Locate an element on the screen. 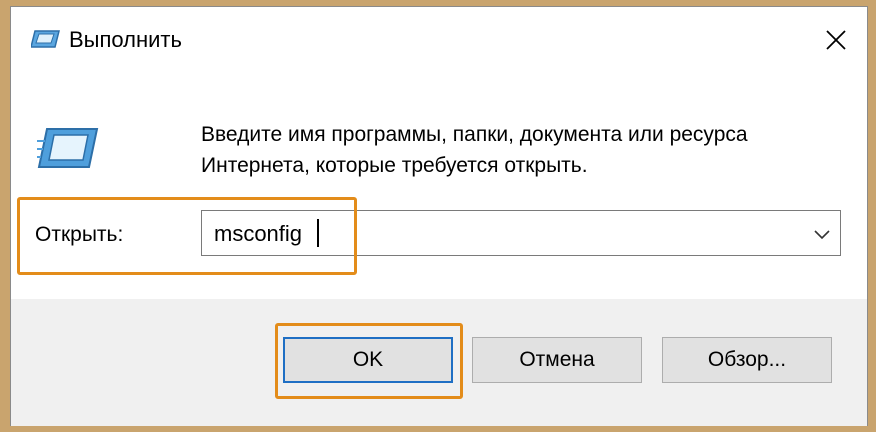  text-caret is located at coordinates (318, 233).